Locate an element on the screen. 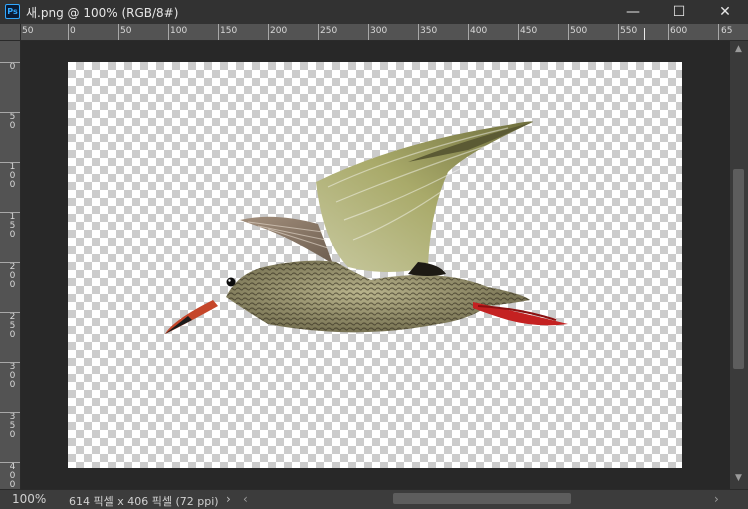 This screenshot has width=748, height=509. horizontal-scroll-thumb is located at coordinates (482, 498).